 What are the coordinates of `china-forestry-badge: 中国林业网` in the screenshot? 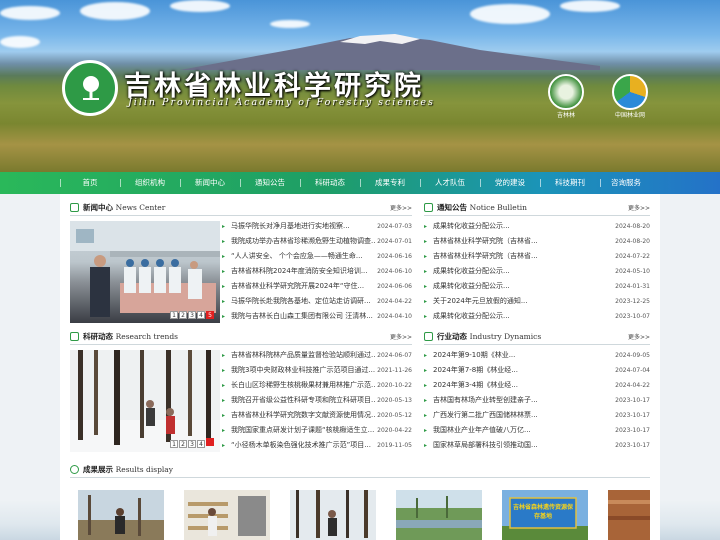 It's located at (630, 99).